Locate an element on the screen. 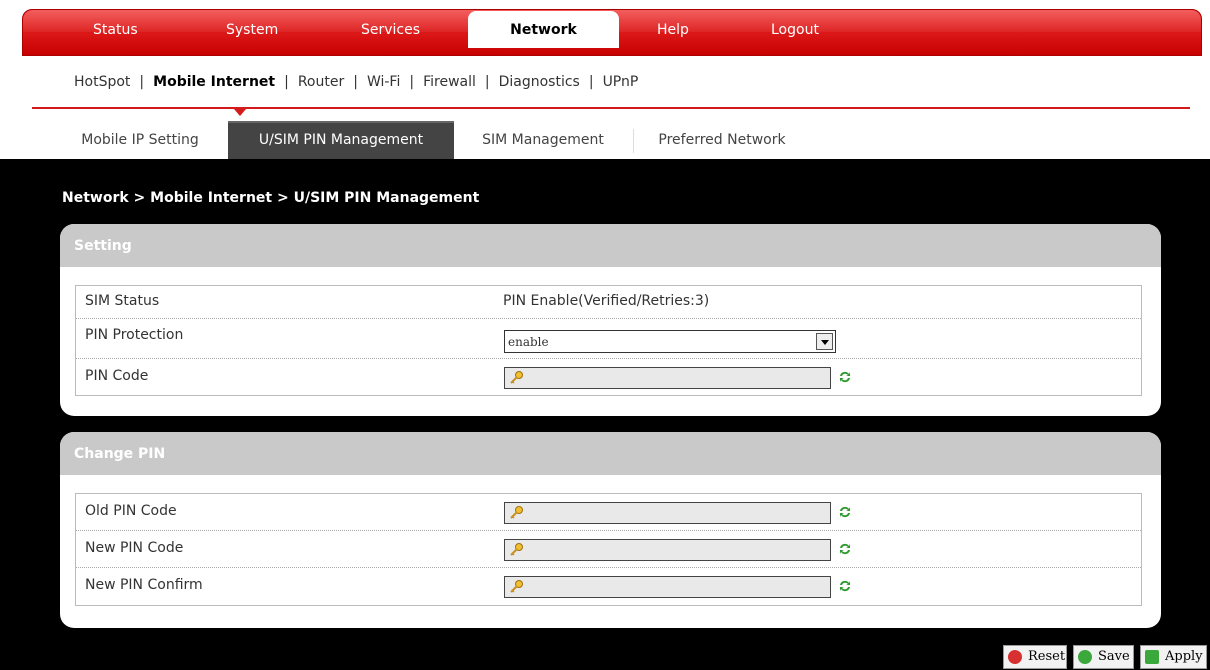  old-pin-input is located at coordinates (667, 513).